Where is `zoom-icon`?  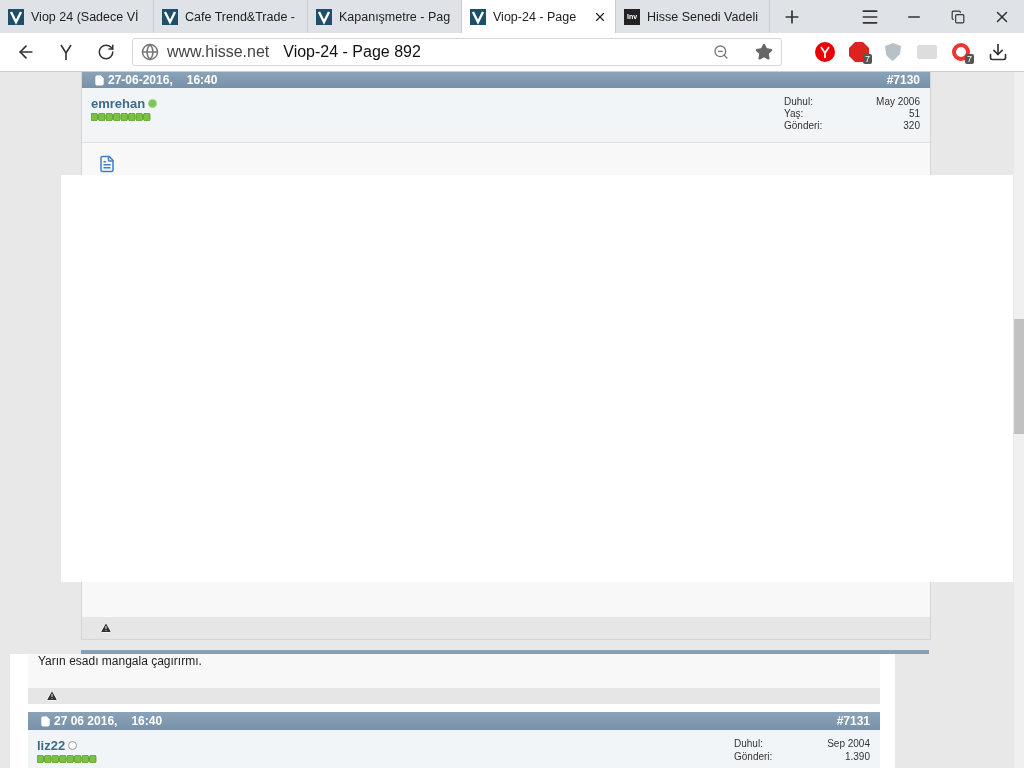 zoom-icon is located at coordinates (721, 52).